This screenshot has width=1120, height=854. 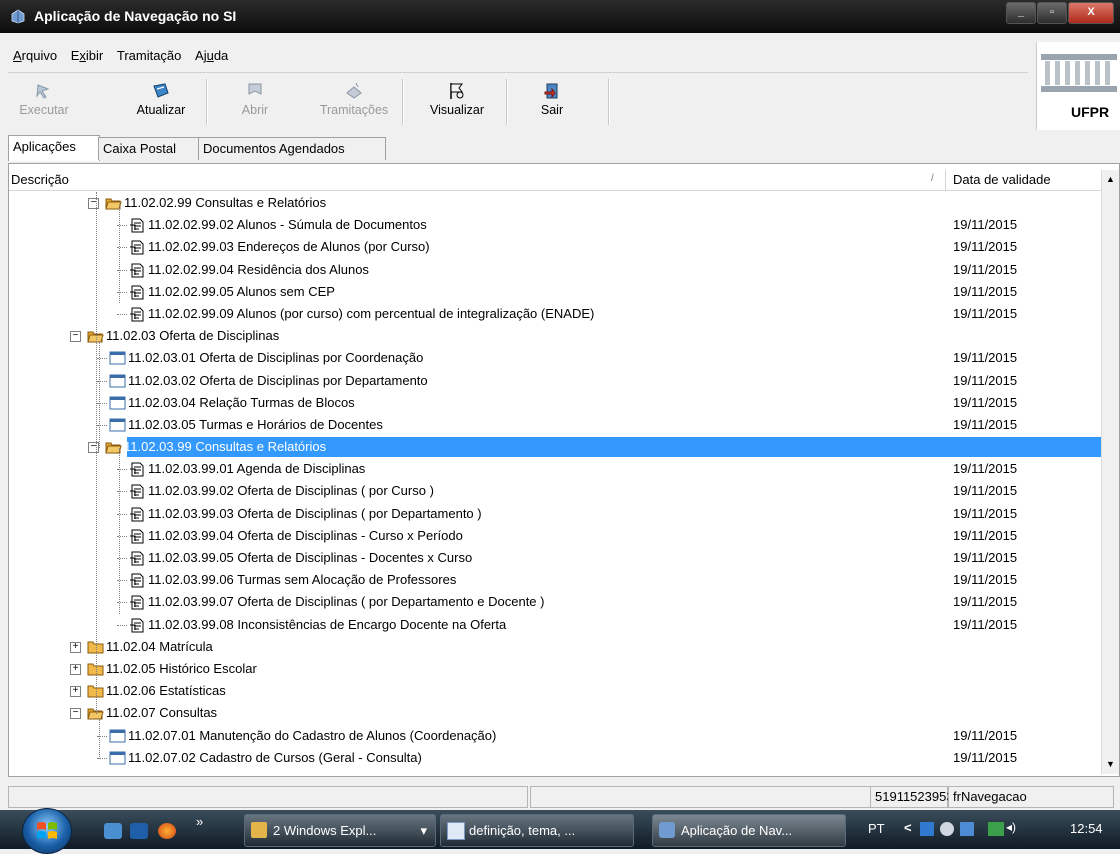 I want to click on tree-row: − 11.02.03.99 Consultas e Relatórios, so click(x=555, y=447).